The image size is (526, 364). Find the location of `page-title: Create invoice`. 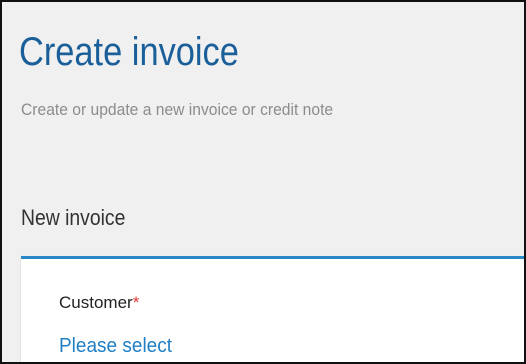

page-title: Create invoice is located at coordinates (129, 52).